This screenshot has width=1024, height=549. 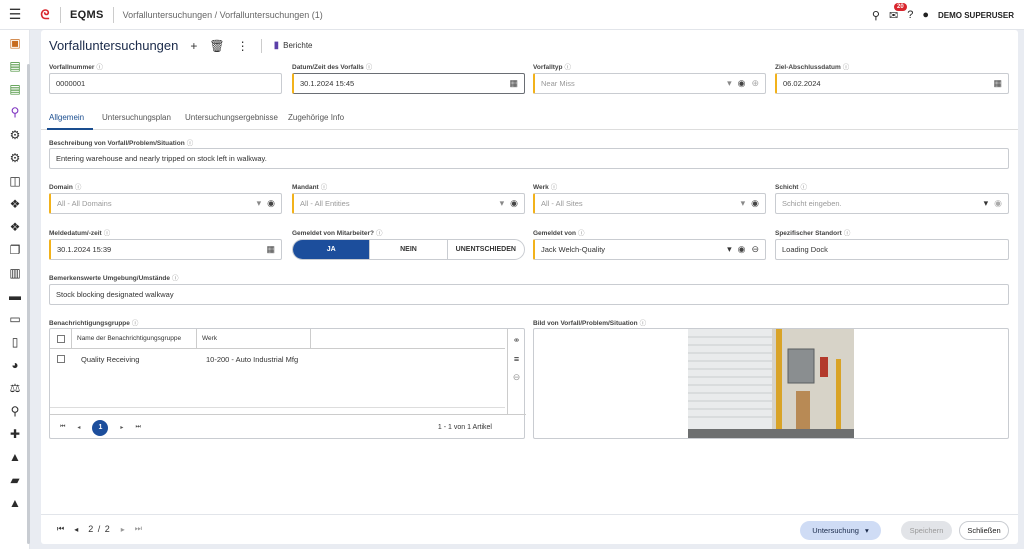 What do you see at coordinates (277, 410) in the screenshot?
I see `grid-horizontal-scrollbar` at bounding box center [277, 410].